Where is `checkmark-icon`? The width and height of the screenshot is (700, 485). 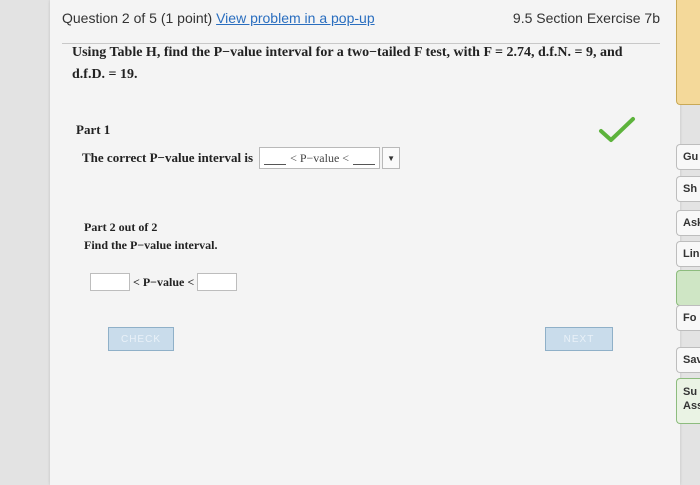
checkmark-icon is located at coordinates (617, 132).